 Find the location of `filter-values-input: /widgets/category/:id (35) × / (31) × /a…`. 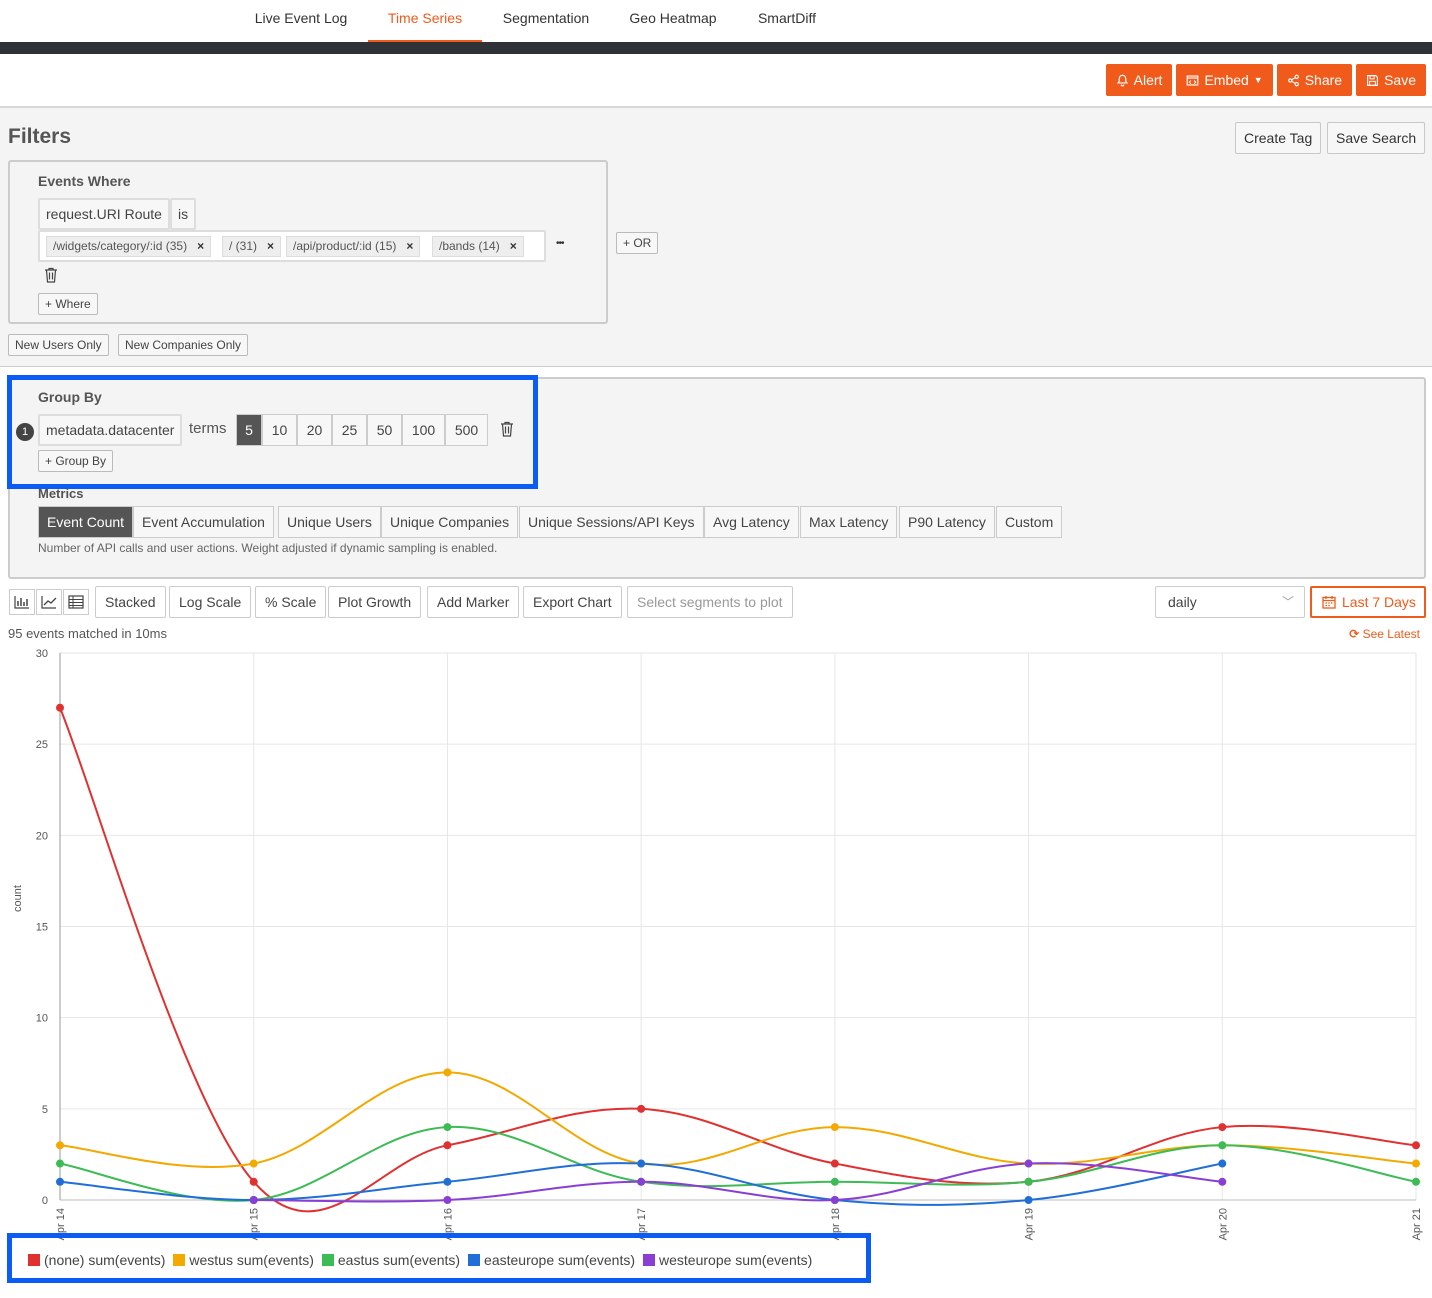

filter-values-input: /widgets/category/:id (35) × / (31) × /a… is located at coordinates (292, 246).